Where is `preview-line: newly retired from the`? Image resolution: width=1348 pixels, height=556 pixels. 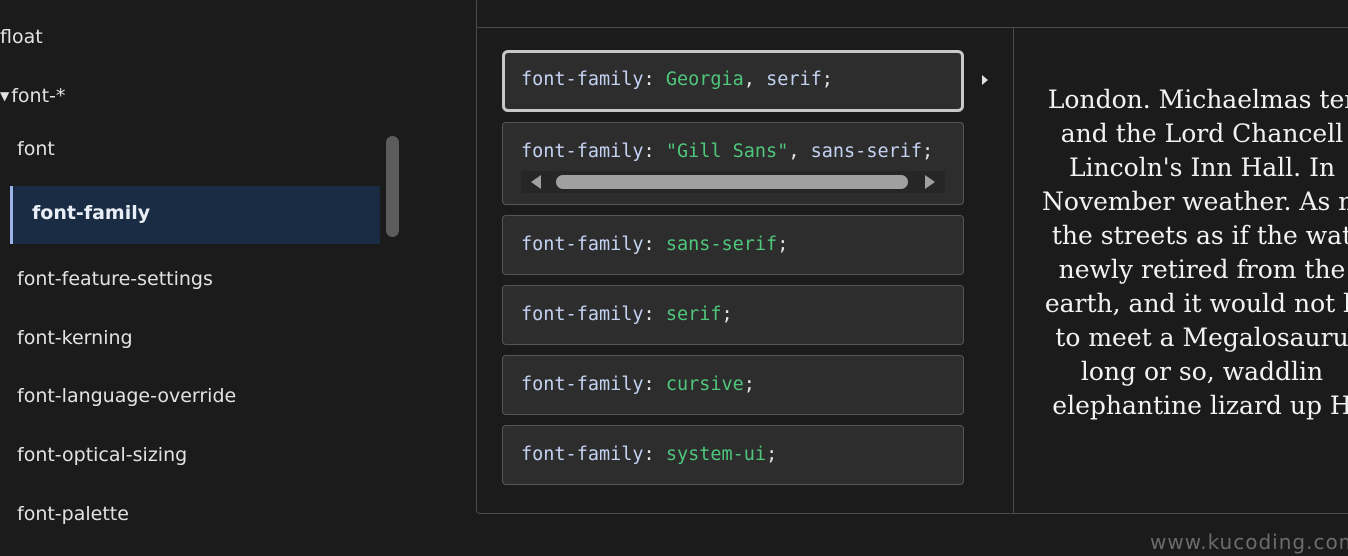
preview-line: newly retired from the is located at coordinates (1202, 269).